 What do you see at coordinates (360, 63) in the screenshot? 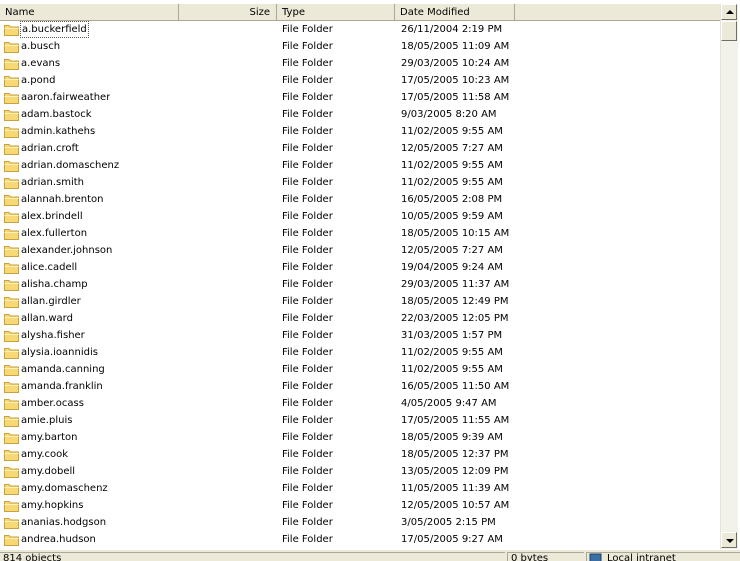
I see `file-row: a.evans File Folder 29/03/2005 10:24 AM` at bounding box center [360, 63].